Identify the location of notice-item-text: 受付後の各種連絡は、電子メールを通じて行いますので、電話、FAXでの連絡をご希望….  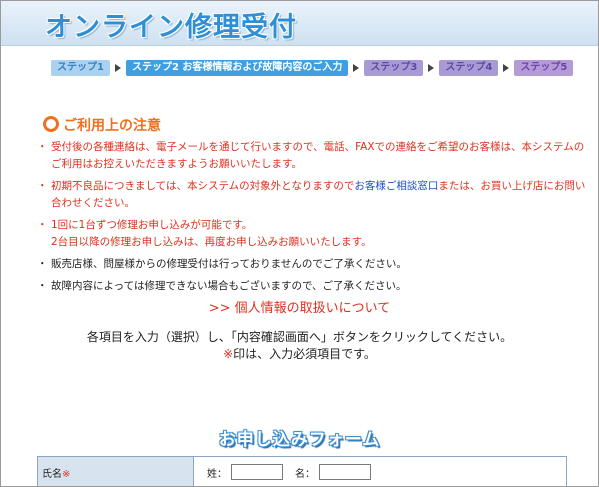
(318, 155).